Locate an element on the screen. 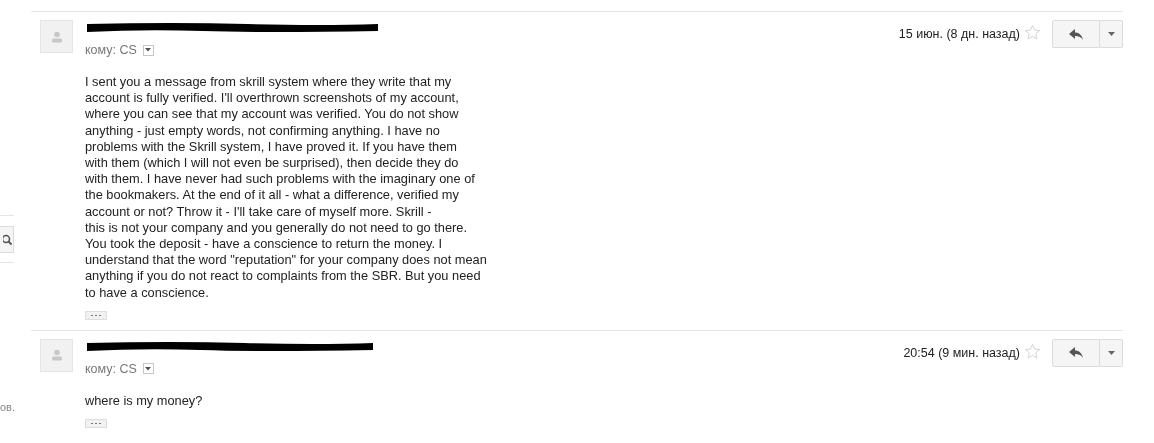 The width and height of the screenshot is (1154, 443). message-date: 20:54 (9 мин. назад) is located at coordinates (961, 352).